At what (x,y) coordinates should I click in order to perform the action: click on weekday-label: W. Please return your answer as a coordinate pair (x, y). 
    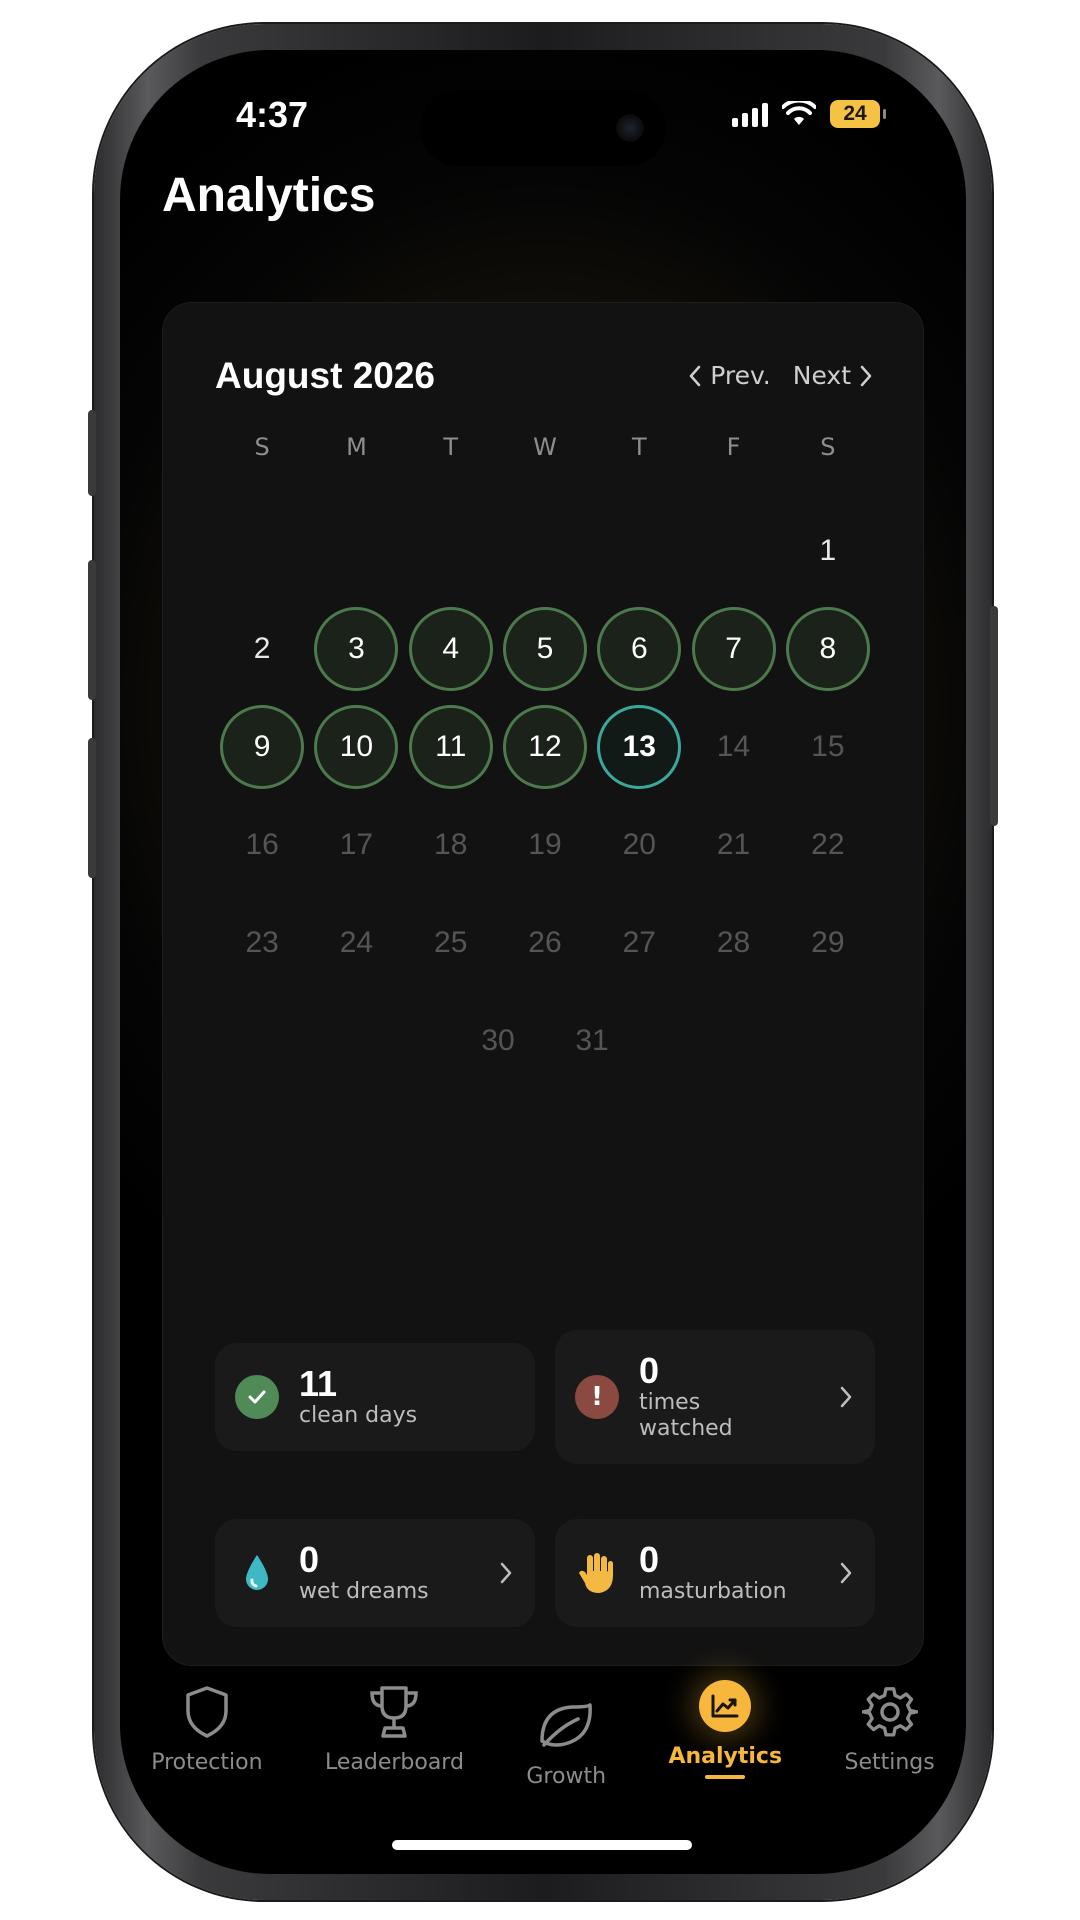
    Looking at the image, I should click on (545, 447).